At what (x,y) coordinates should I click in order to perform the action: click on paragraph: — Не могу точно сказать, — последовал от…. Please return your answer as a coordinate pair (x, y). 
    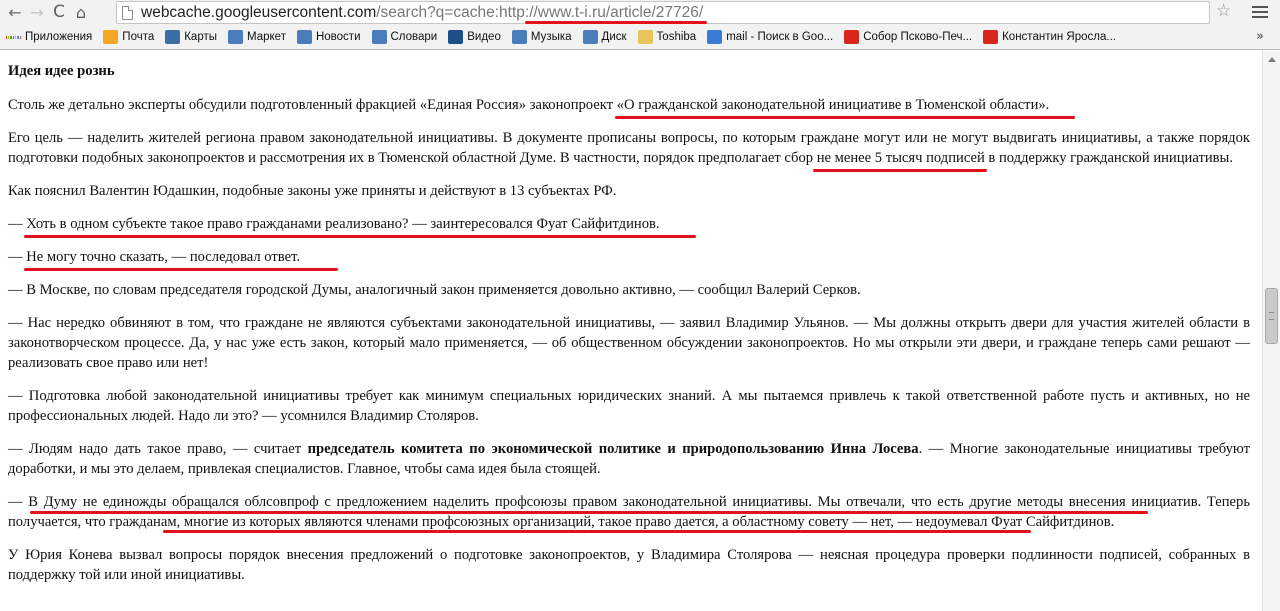
    Looking at the image, I should click on (629, 259).